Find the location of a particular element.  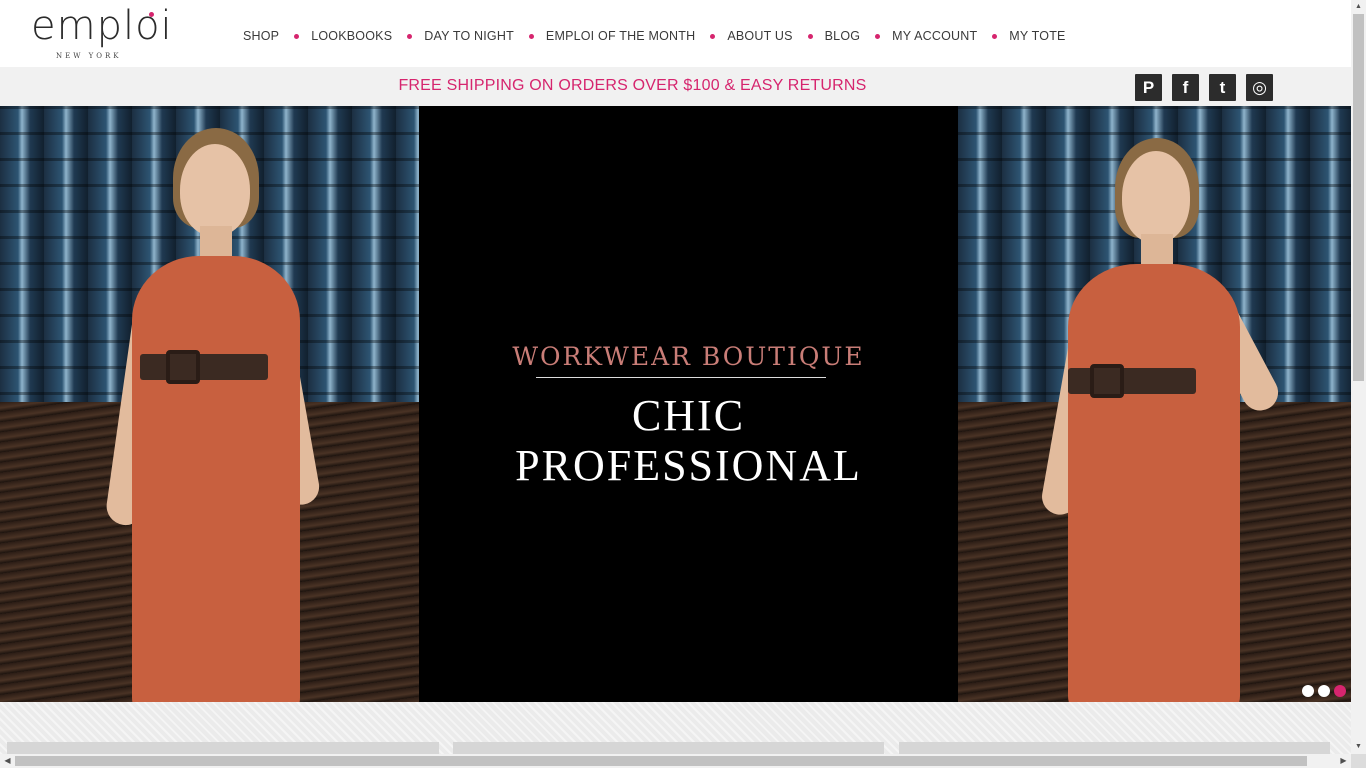

hero-tagline: WORKWEAR BOUTIQUE is located at coordinates (688, 356).